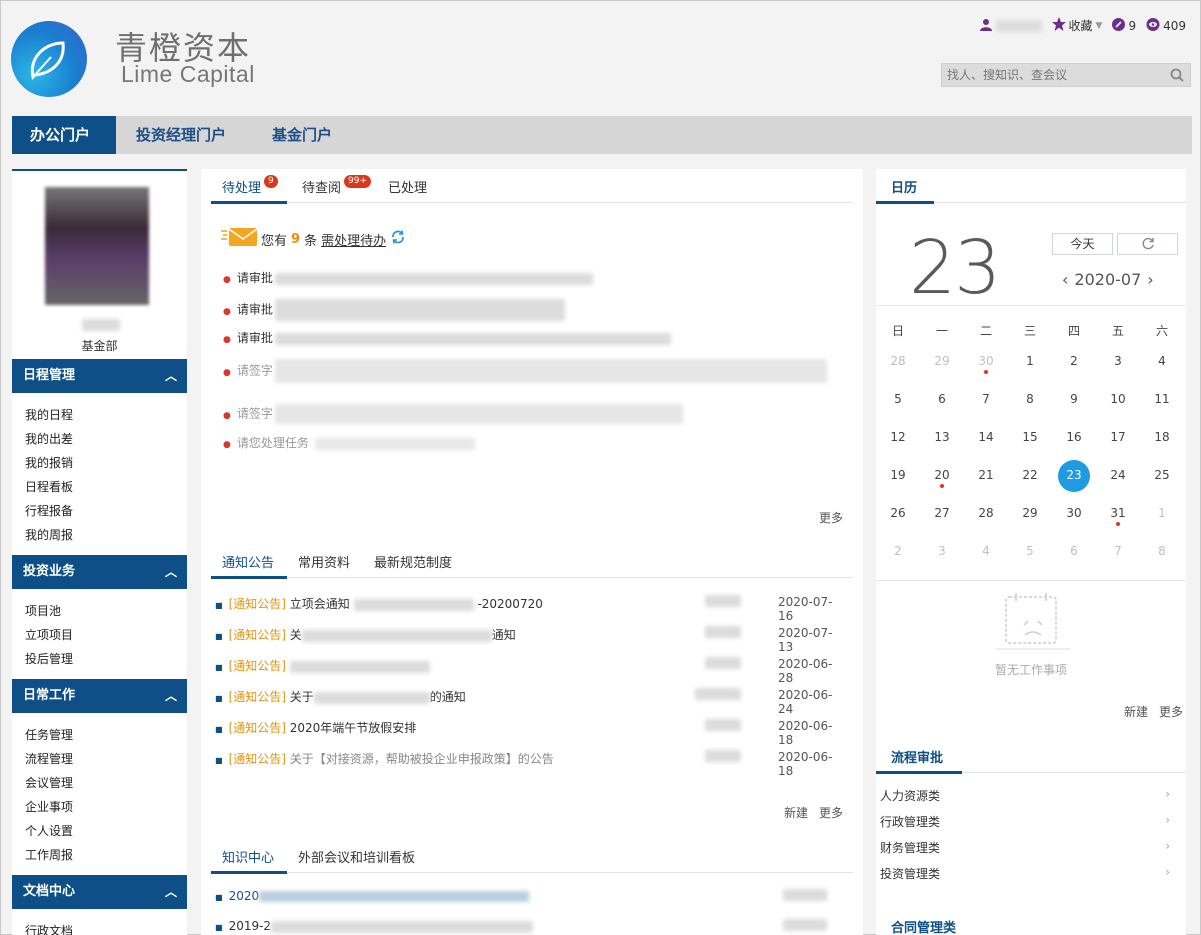 The width and height of the screenshot is (1201, 935). Describe the element at coordinates (530, 702) in the screenshot. I see `notice-row: ■ [通知公告] 关于 的通知 2020-06-24` at that location.